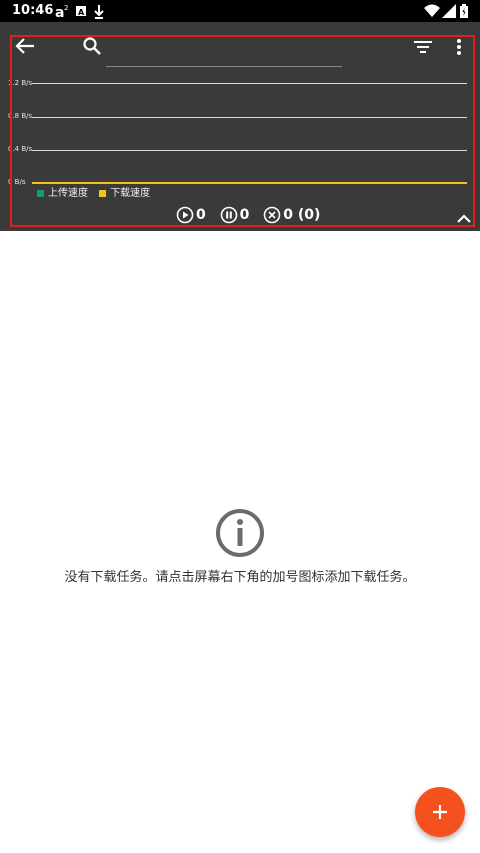  Describe the element at coordinates (449, 12) in the screenshot. I see `signal-icon` at that location.